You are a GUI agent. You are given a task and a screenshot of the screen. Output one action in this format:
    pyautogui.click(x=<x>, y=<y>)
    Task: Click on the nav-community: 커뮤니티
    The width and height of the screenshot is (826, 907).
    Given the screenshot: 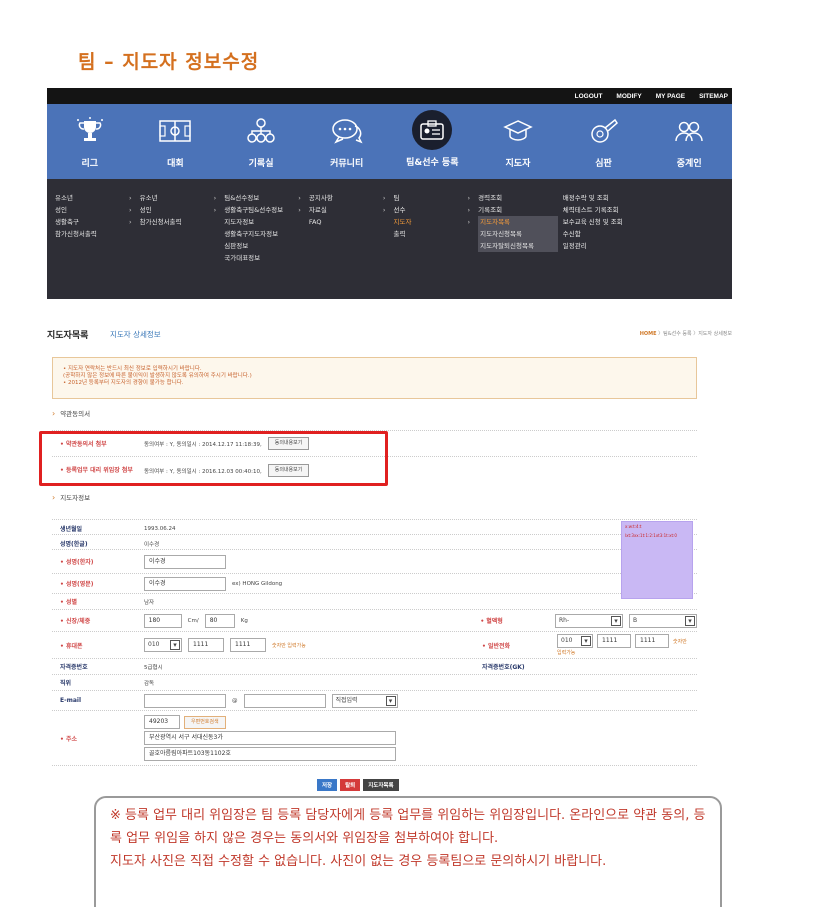 What is the action you would take?
    pyautogui.click(x=347, y=141)
    